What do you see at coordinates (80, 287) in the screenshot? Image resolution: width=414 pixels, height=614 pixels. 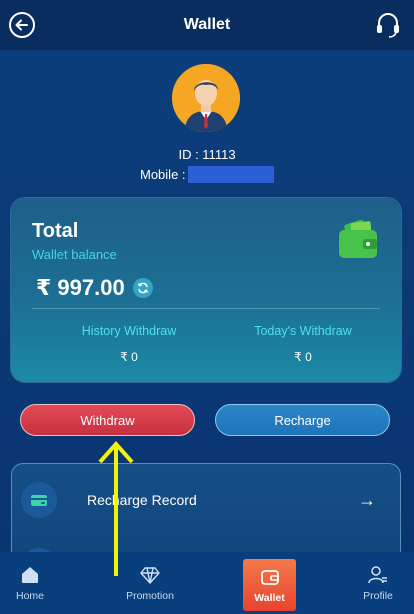 I see `balance-value: ₹ 997.00` at bounding box center [80, 287].